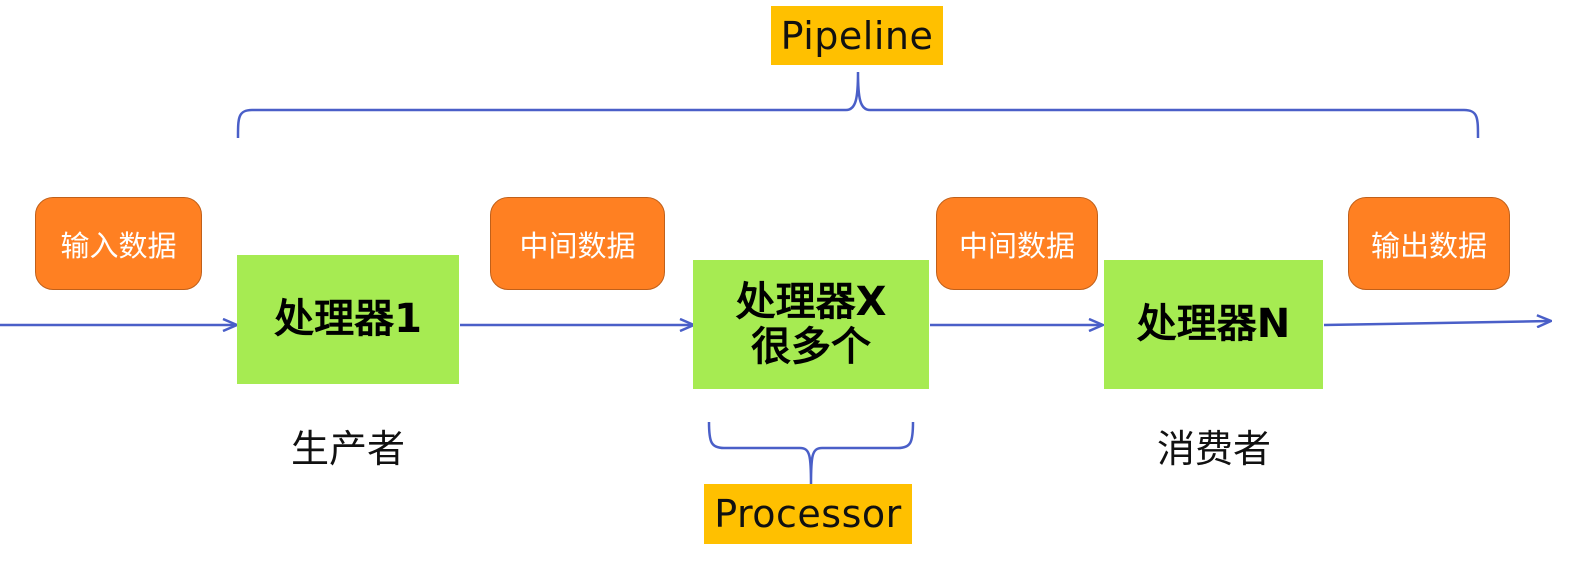 The height and width of the screenshot is (566, 1587). Describe the element at coordinates (858, 105) in the screenshot. I see `pipeline-brace` at that location.